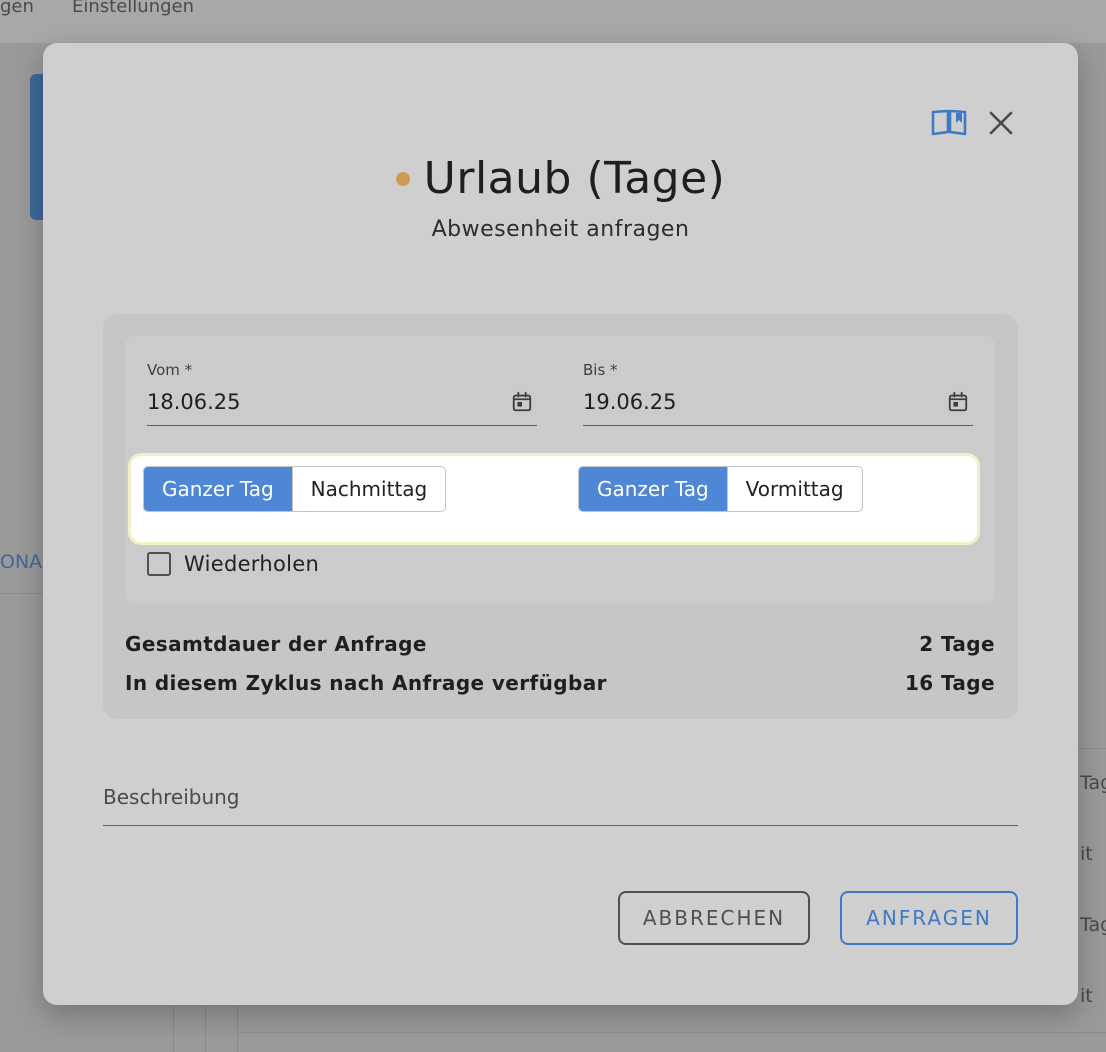  What do you see at coordinates (159, 564) in the screenshot?
I see `repeat-checkbox` at bounding box center [159, 564].